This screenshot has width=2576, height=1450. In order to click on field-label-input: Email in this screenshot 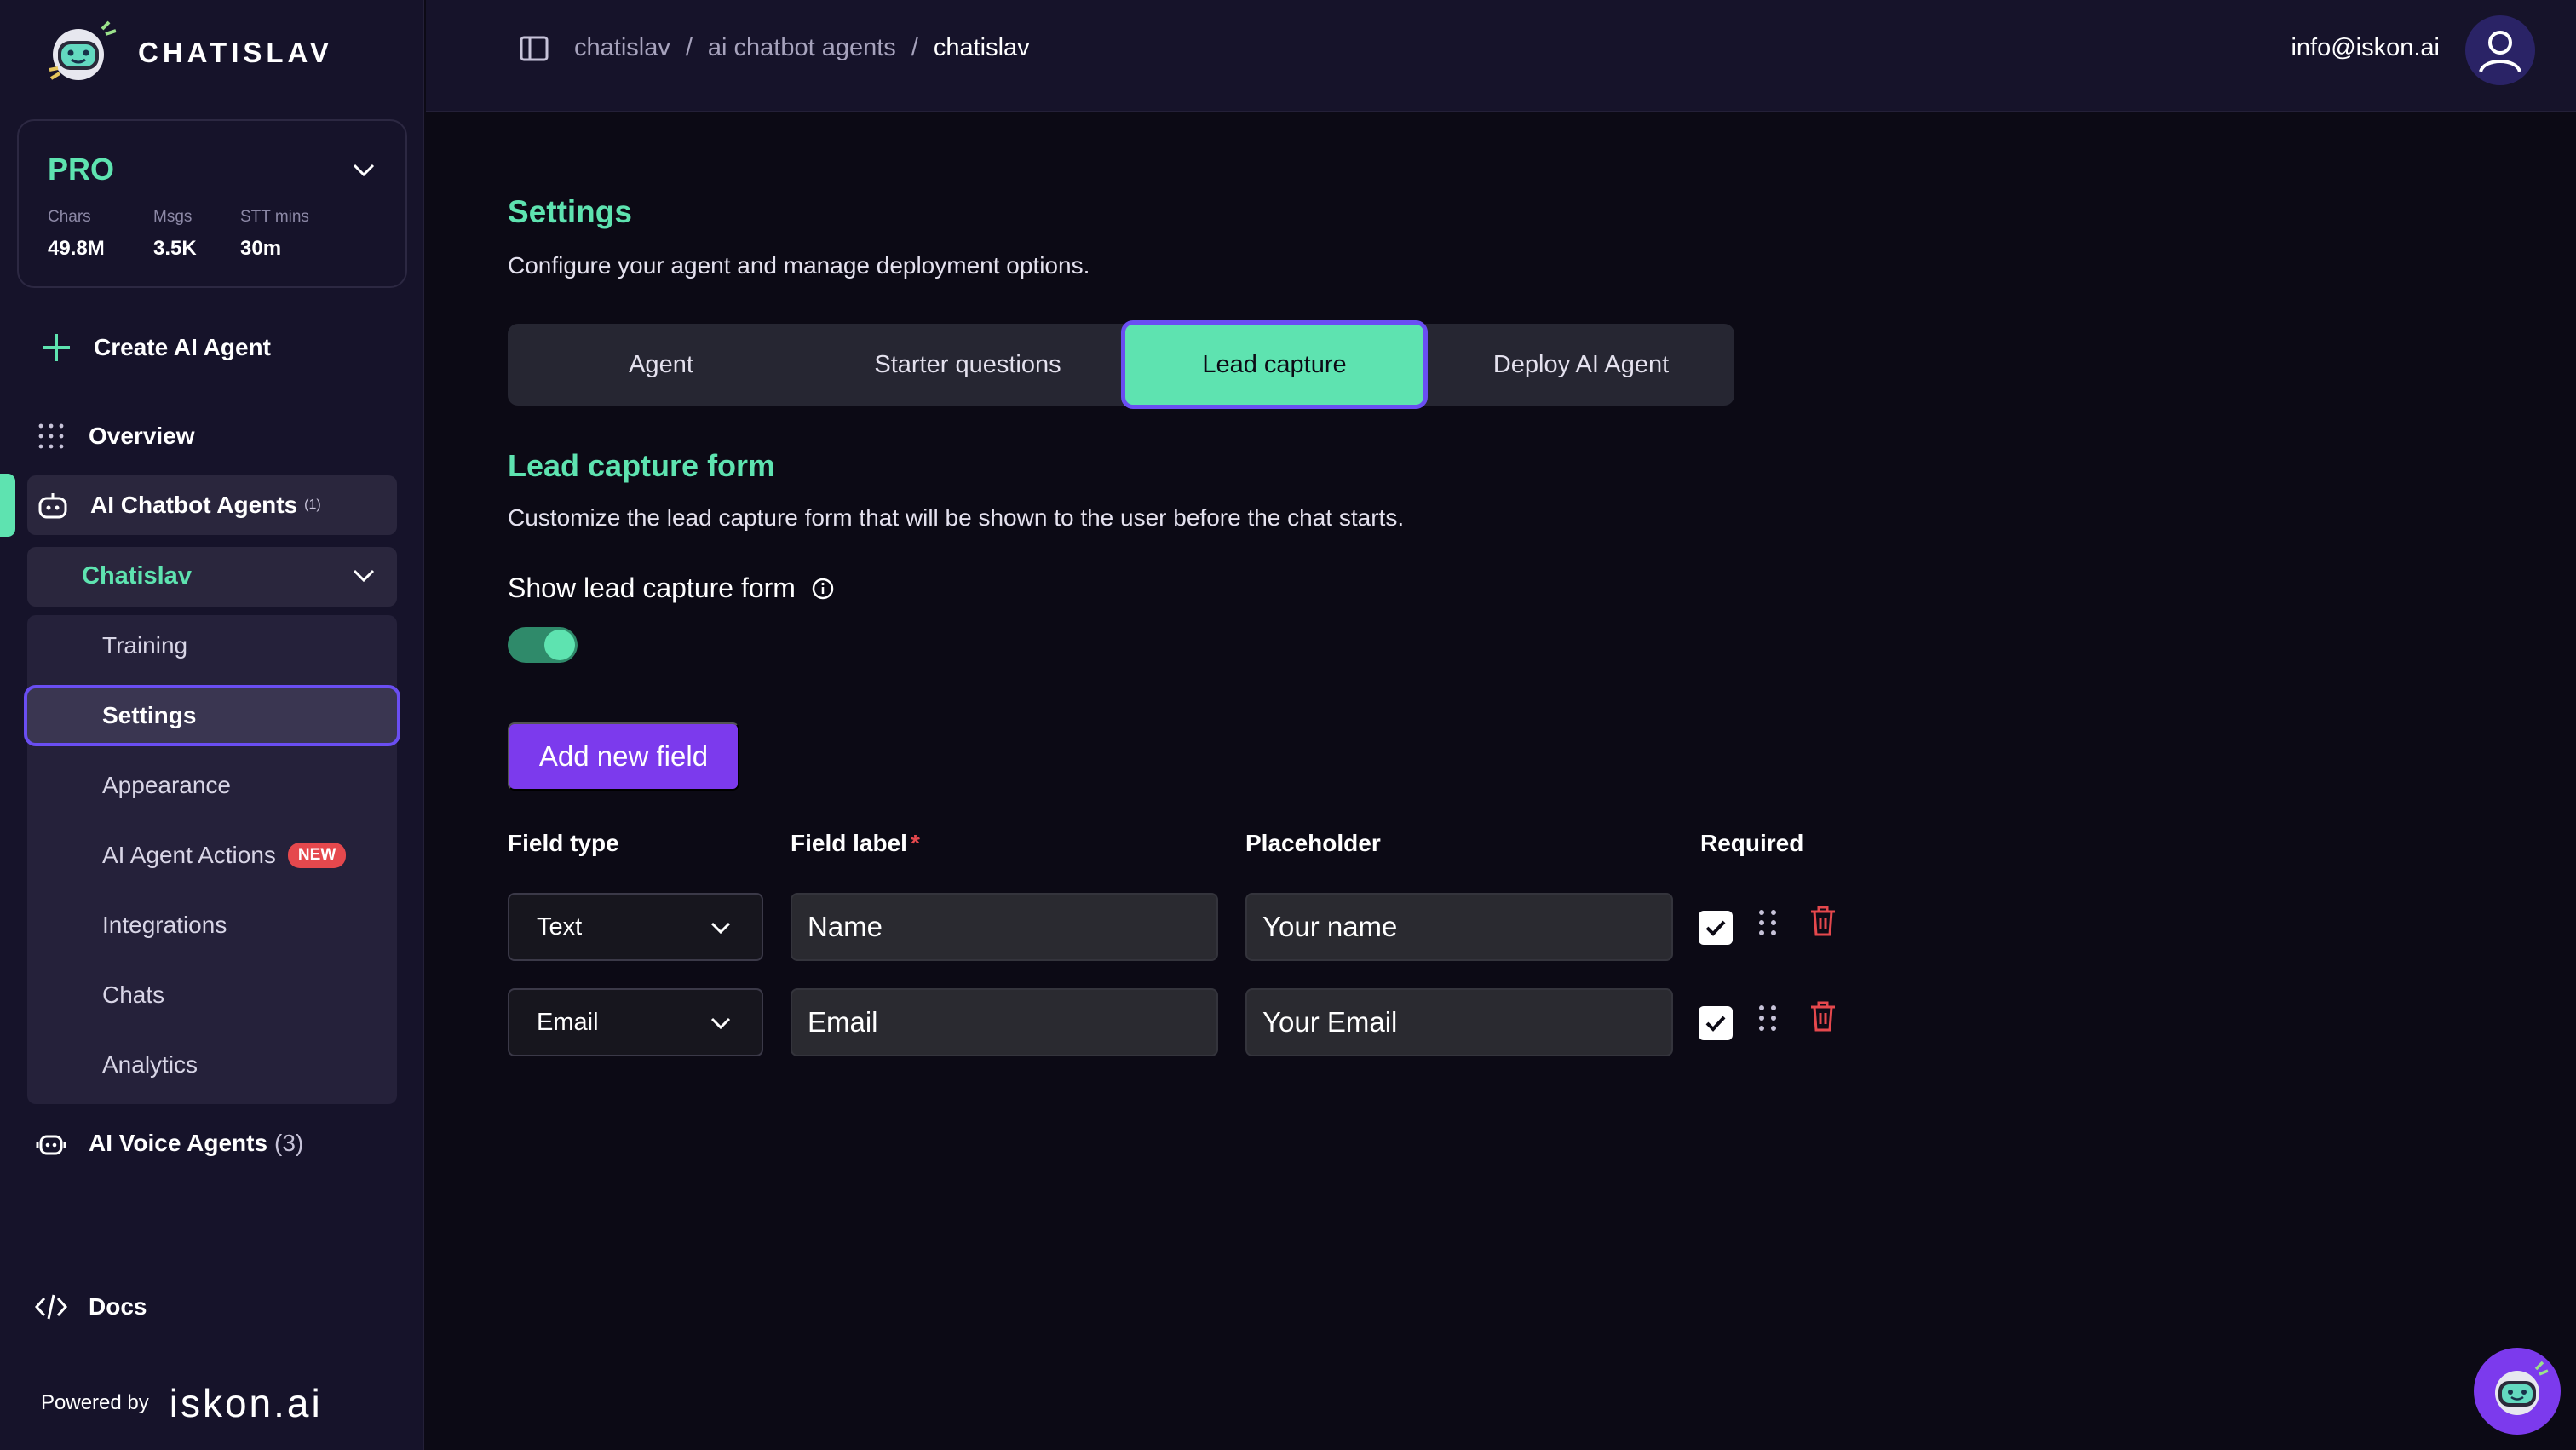, I will do `click(1005, 1022)`.